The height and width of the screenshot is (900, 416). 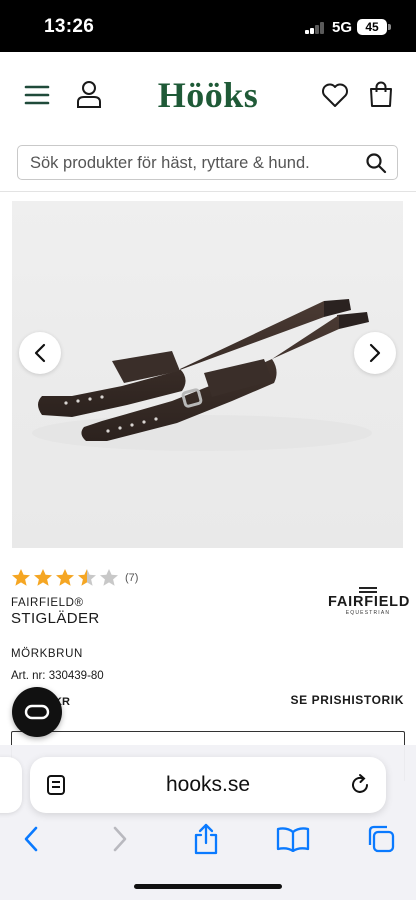 What do you see at coordinates (109, 577) in the screenshot?
I see `star-empty-icon` at bounding box center [109, 577].